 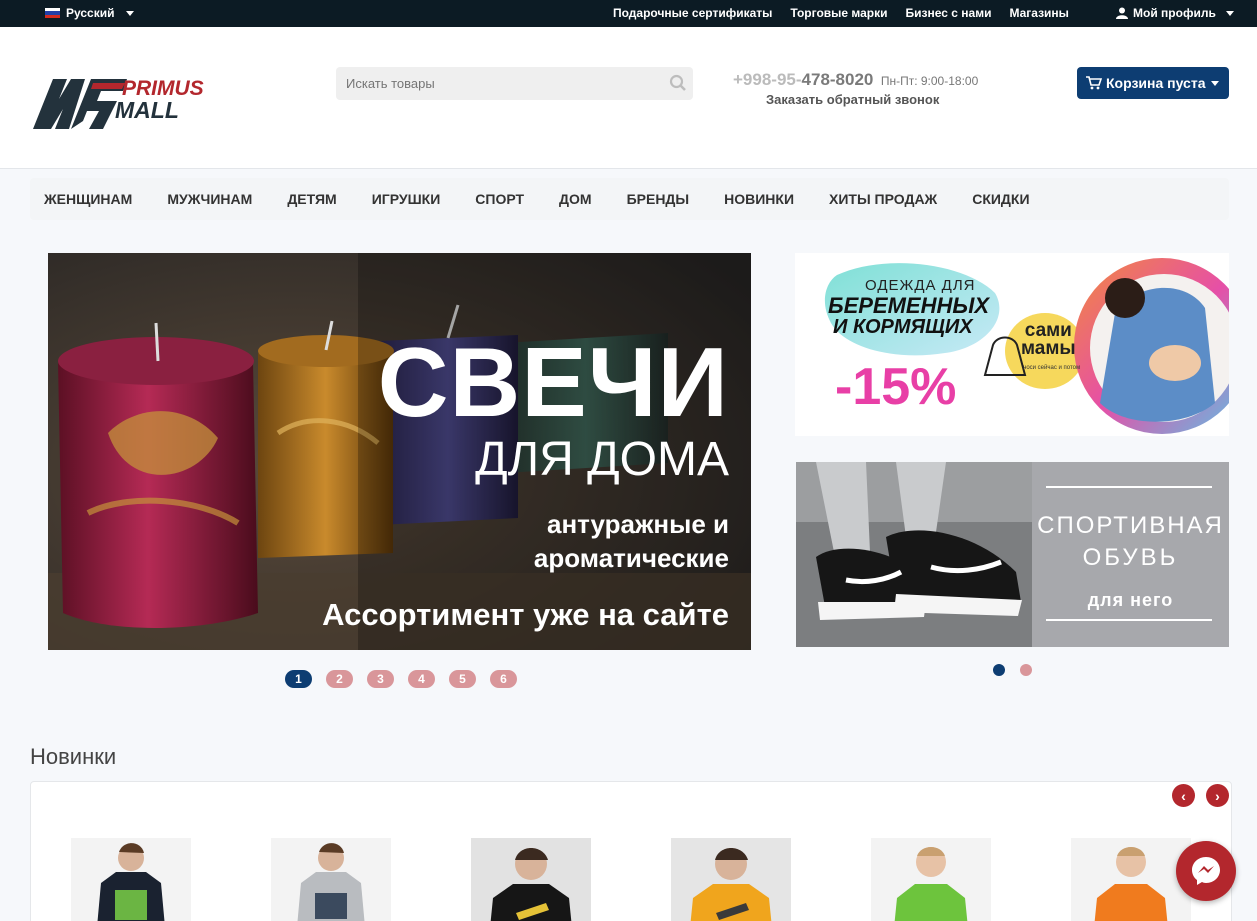 What do you see at coordinates (1012, 670) in the screenshot?
I see `promo-slider-pagination` at bounding box center [1012, 670].